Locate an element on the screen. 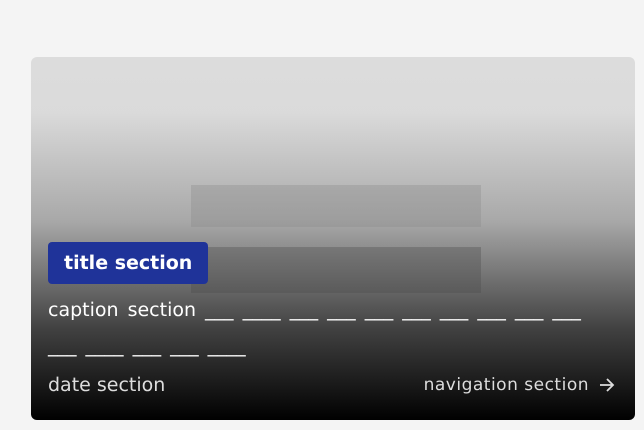 This screenshot has width=644, height=430. date-text: date section is located at coordinates (107, 385).